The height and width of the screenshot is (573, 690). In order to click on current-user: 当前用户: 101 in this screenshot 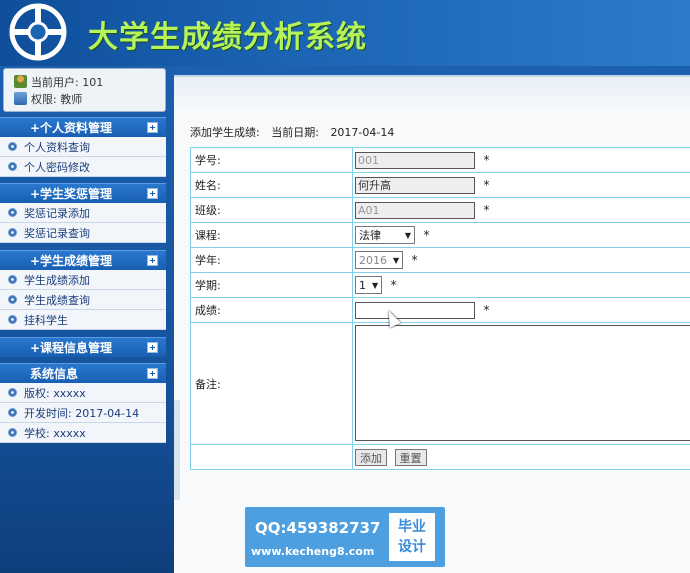, I will do `click(89, 81)`.